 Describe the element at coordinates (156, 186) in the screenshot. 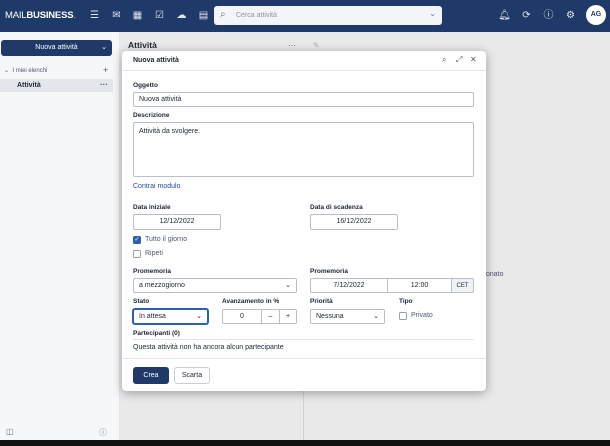

I see `contrai-modulo-link: Contrai modulo` at that location.